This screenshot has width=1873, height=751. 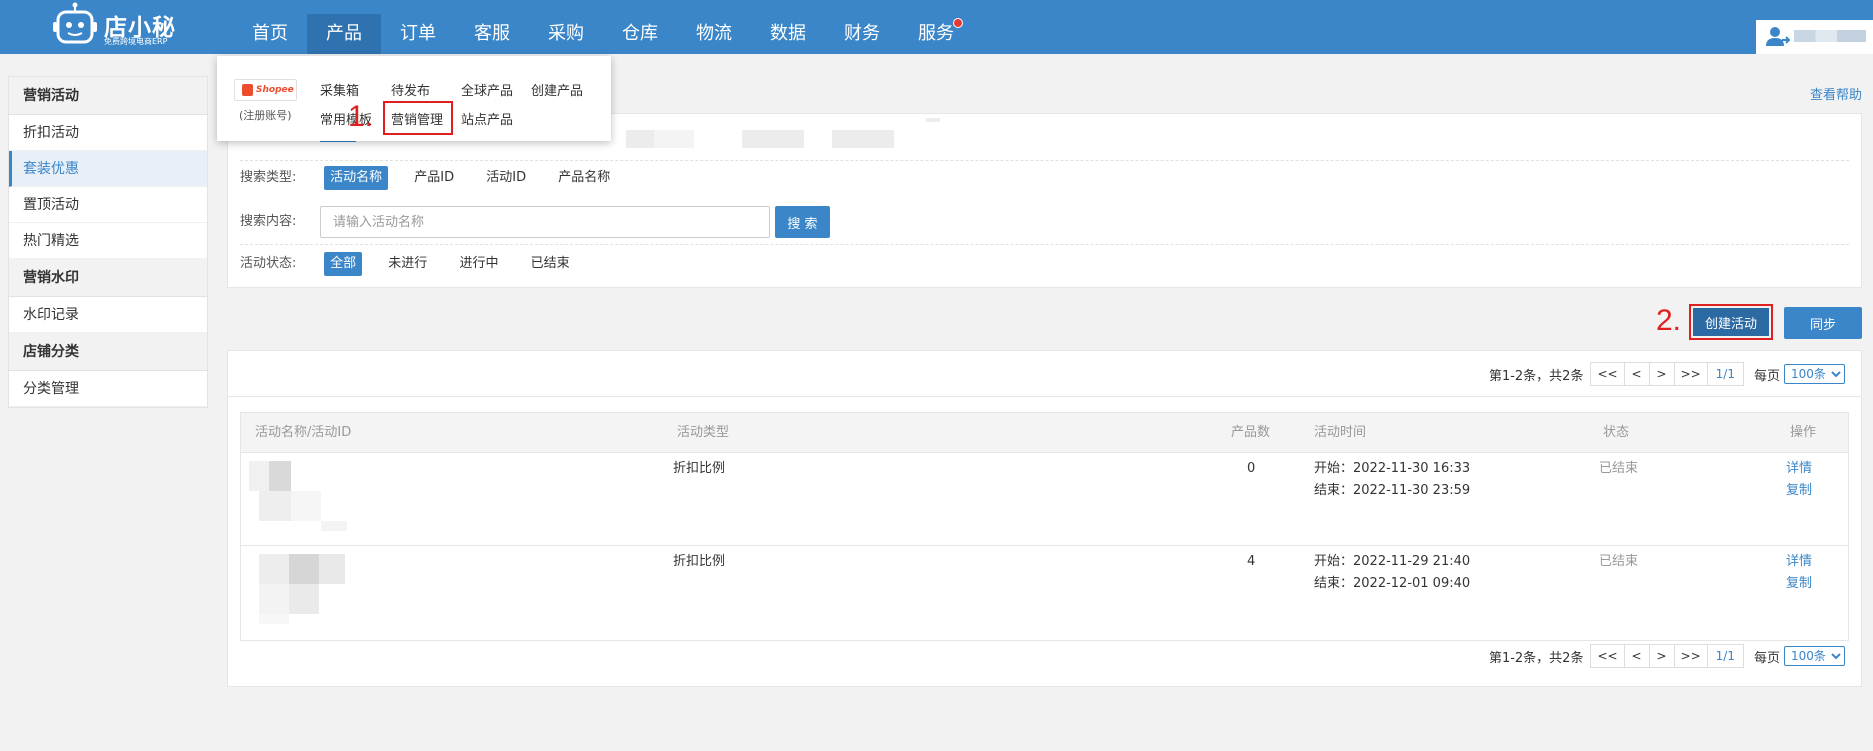 I want to click on nav-item-services: 服务, so click(x=936, y=27).